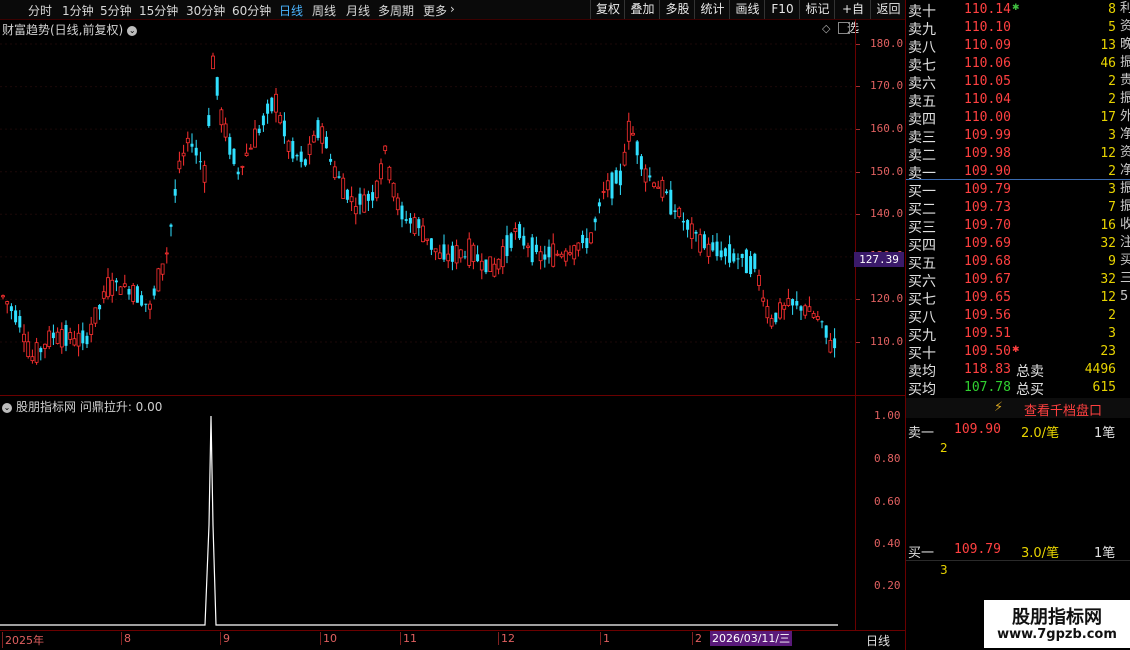  Describe the element at coordinates (1012, 46) in the screenshot. I see `sell-level-row: 卖八 110.09 13` at that location.